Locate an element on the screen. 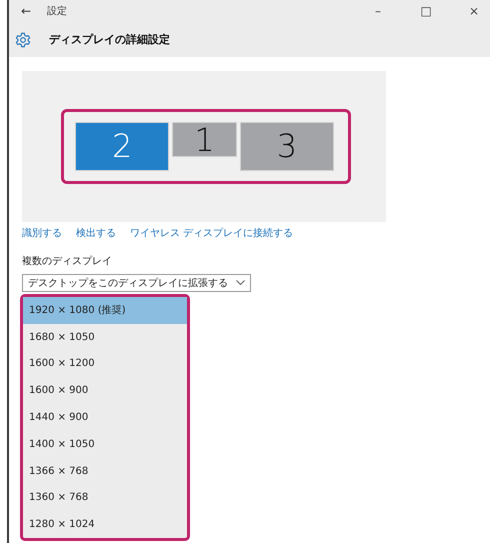 The image size is (490, 543). resolution-option: 1600 × 1200 is located at coordinates (105, 364).